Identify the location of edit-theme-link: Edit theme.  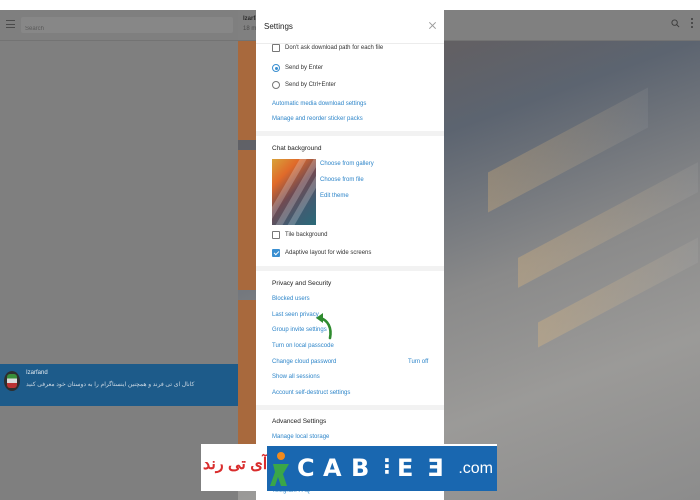
(334, 196).